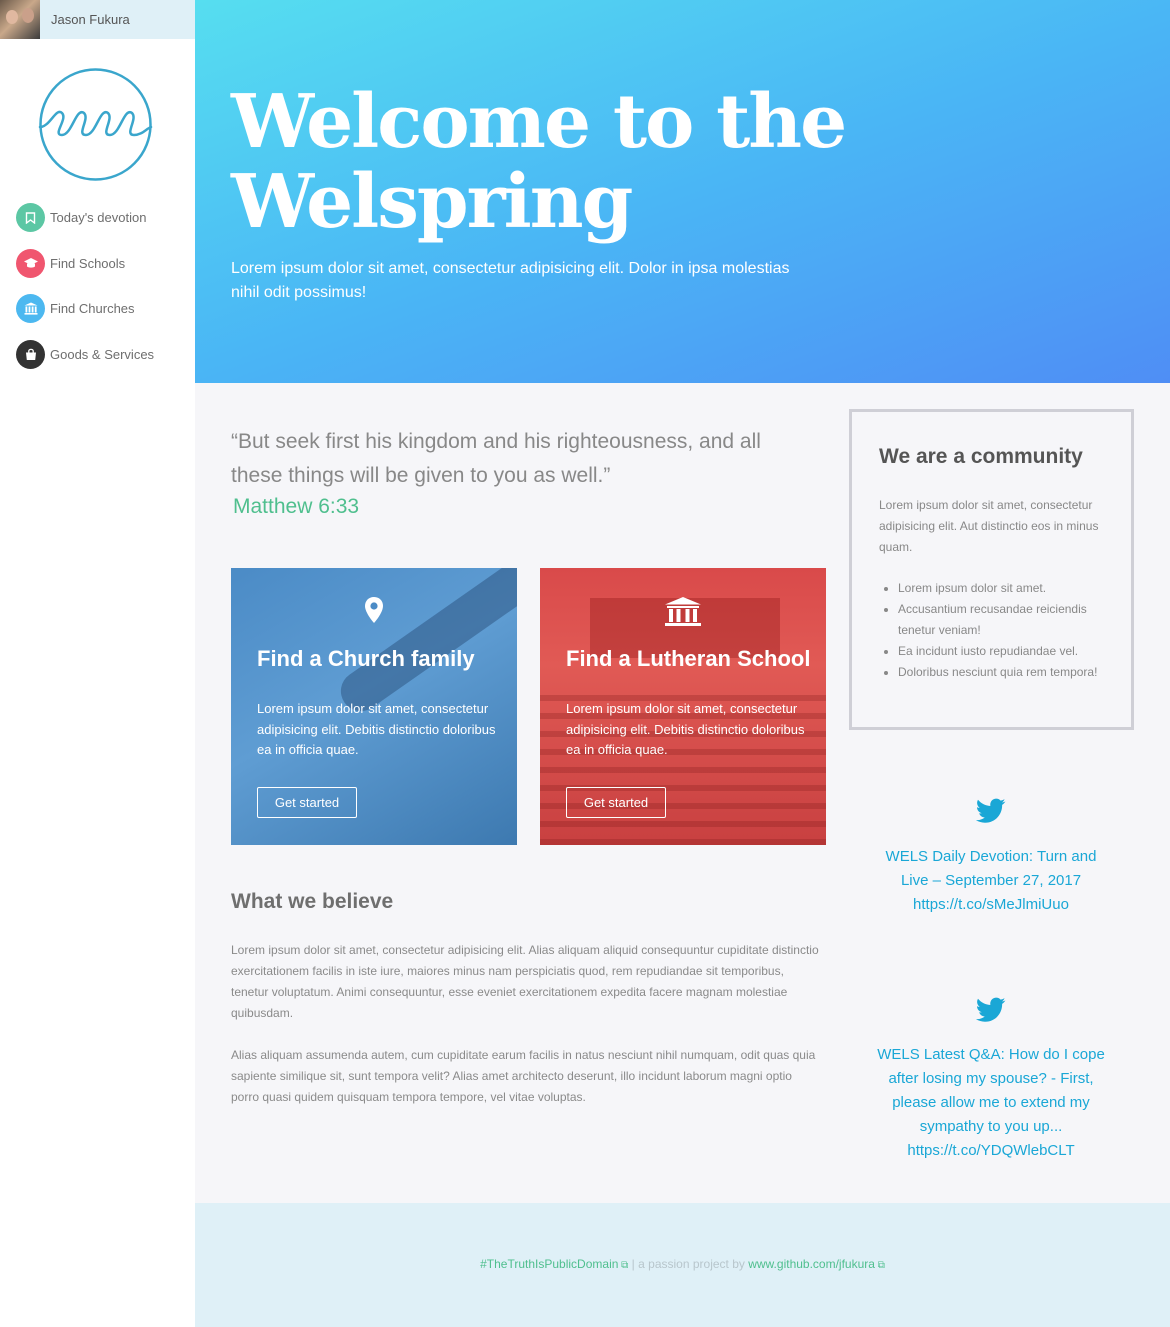  Describe the element at coordinates (90, 19) in the screenshot. I see `user-name: Jason Fukura` at that location.